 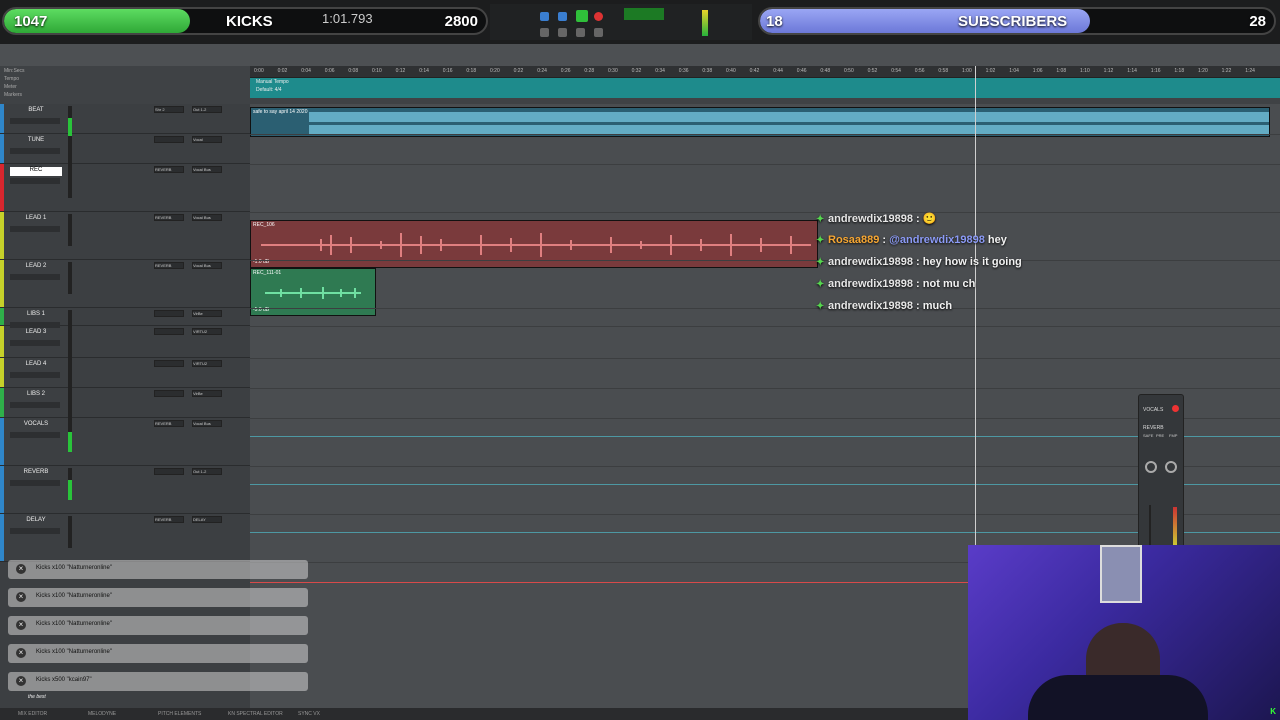 I want to click on online-icon, so click(x=562, y=16).